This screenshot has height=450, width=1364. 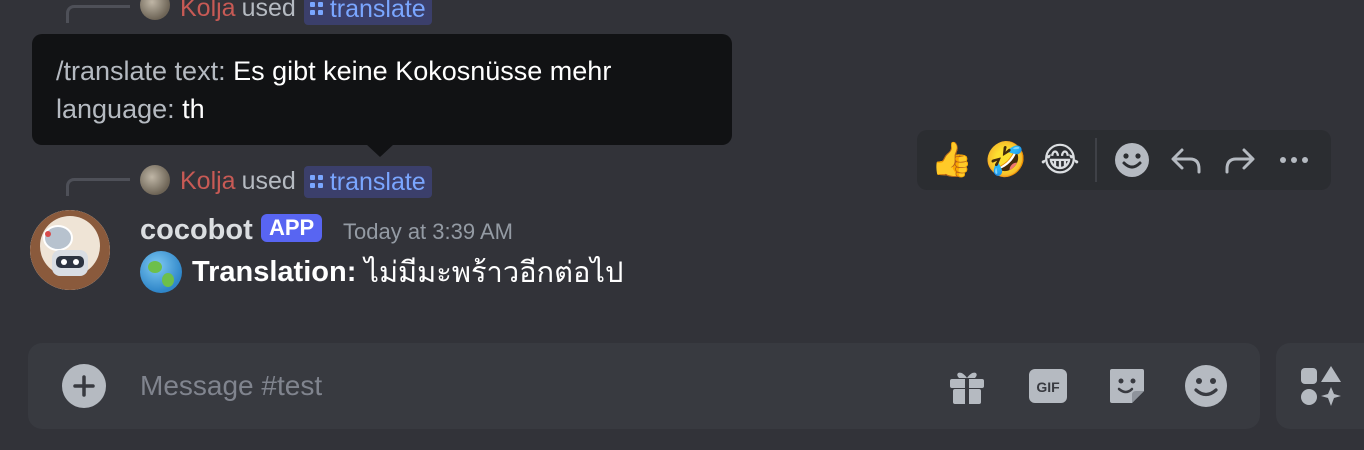 I want to click on message-hover-toolbar: 👍 🤣 😂, so click(x=1124, y=160).